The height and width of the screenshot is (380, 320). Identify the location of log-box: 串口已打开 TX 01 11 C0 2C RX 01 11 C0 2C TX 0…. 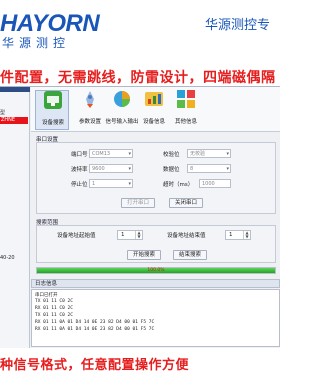
(155, 318).